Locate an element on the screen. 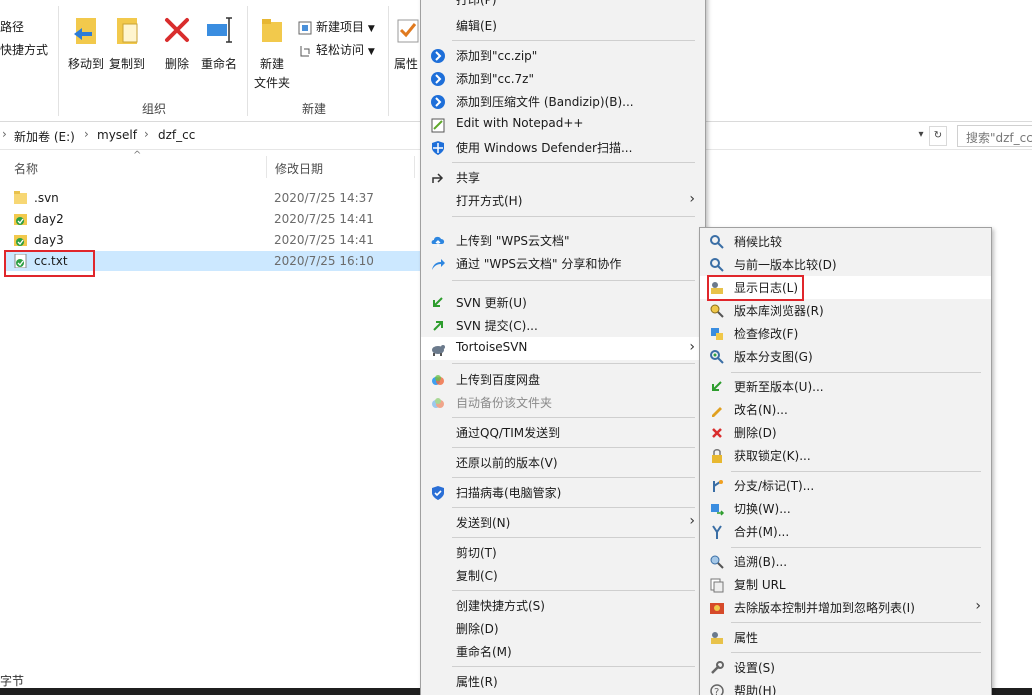 Image resolution: width=1032 pixels, height=695 pixels. svn-item-check-modifications: 检查修改(F) is located at coordinates (845, 333).